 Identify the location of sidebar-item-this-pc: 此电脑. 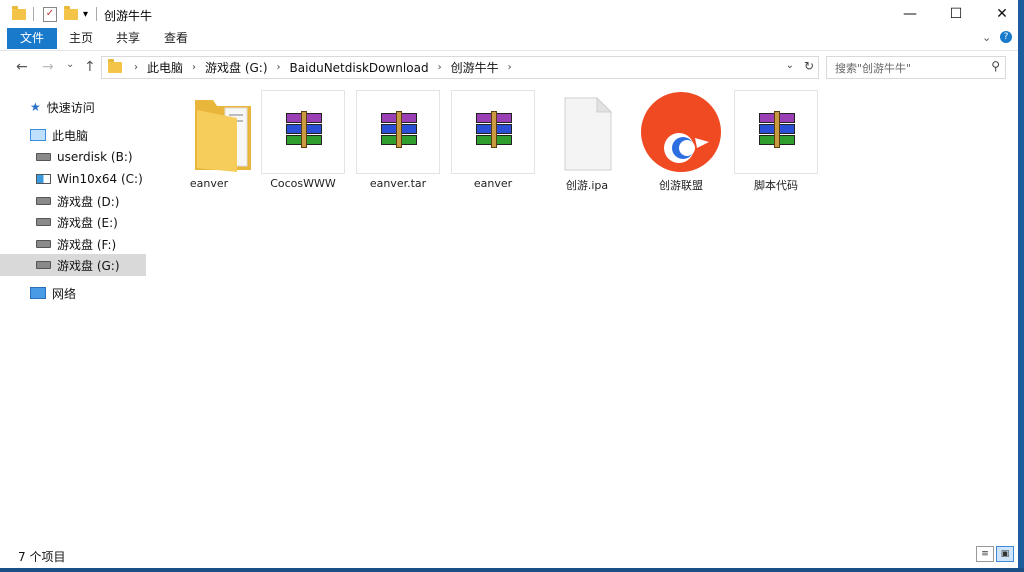
(73, 135).